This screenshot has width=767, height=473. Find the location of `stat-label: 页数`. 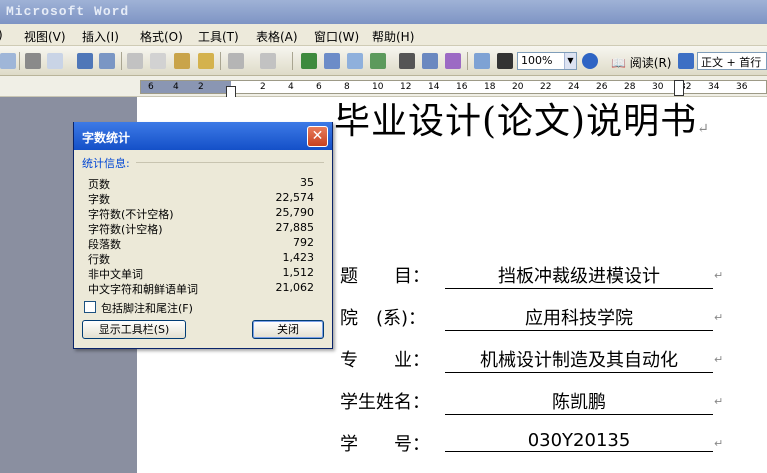

stat-label: 页数 is located at coordinates (99, 184).